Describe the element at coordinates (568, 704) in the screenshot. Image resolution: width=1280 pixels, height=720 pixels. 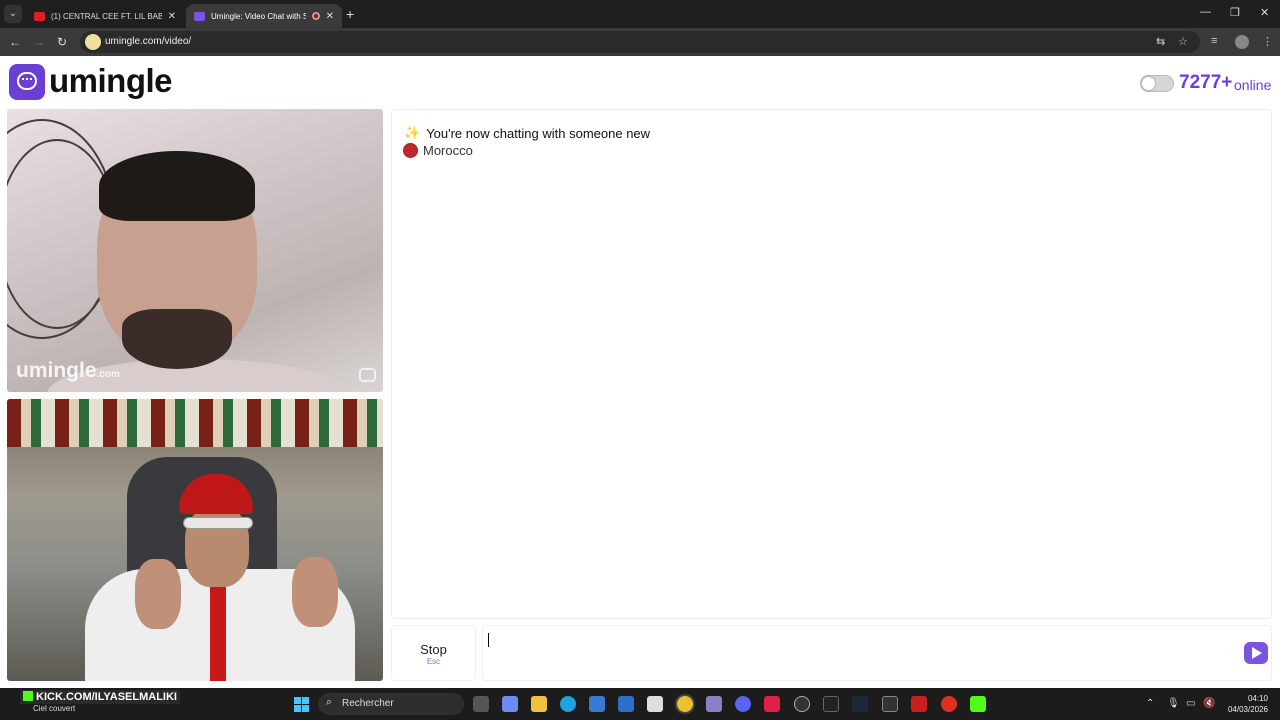
I see `edge-icon` at that location.